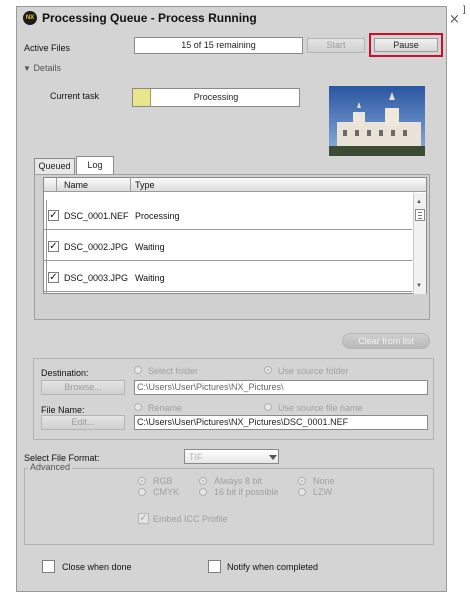 The height and width of the screenshot is (594, 470). I want to click on row-file-name: DSC_0001.NEF, so click(96, 216).